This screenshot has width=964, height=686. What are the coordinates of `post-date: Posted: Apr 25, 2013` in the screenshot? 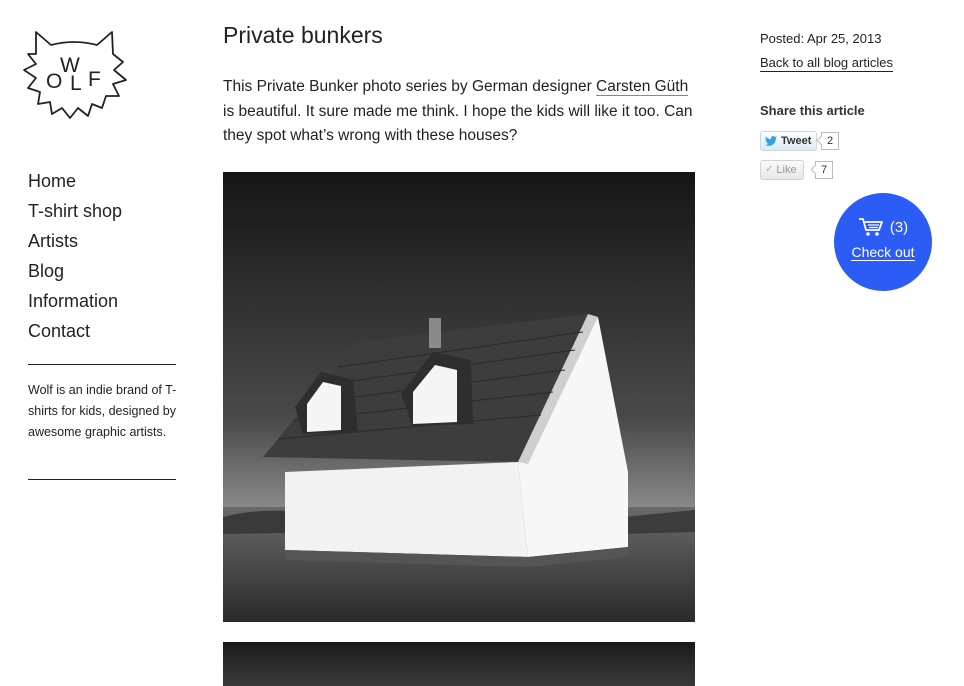 It's located at (821, 38).